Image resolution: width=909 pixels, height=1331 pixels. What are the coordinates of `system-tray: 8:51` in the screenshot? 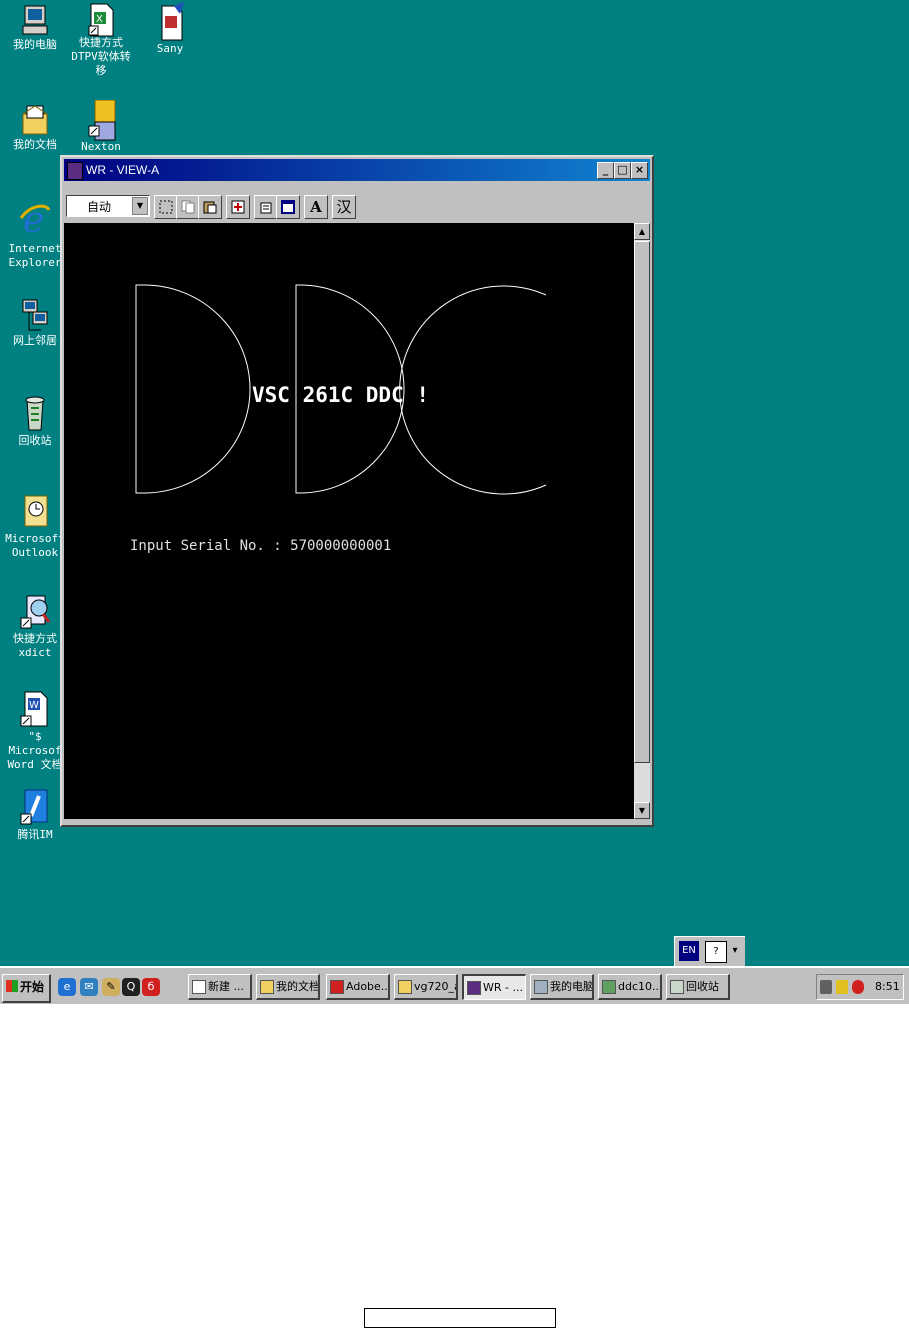 It's located at (860, 987).